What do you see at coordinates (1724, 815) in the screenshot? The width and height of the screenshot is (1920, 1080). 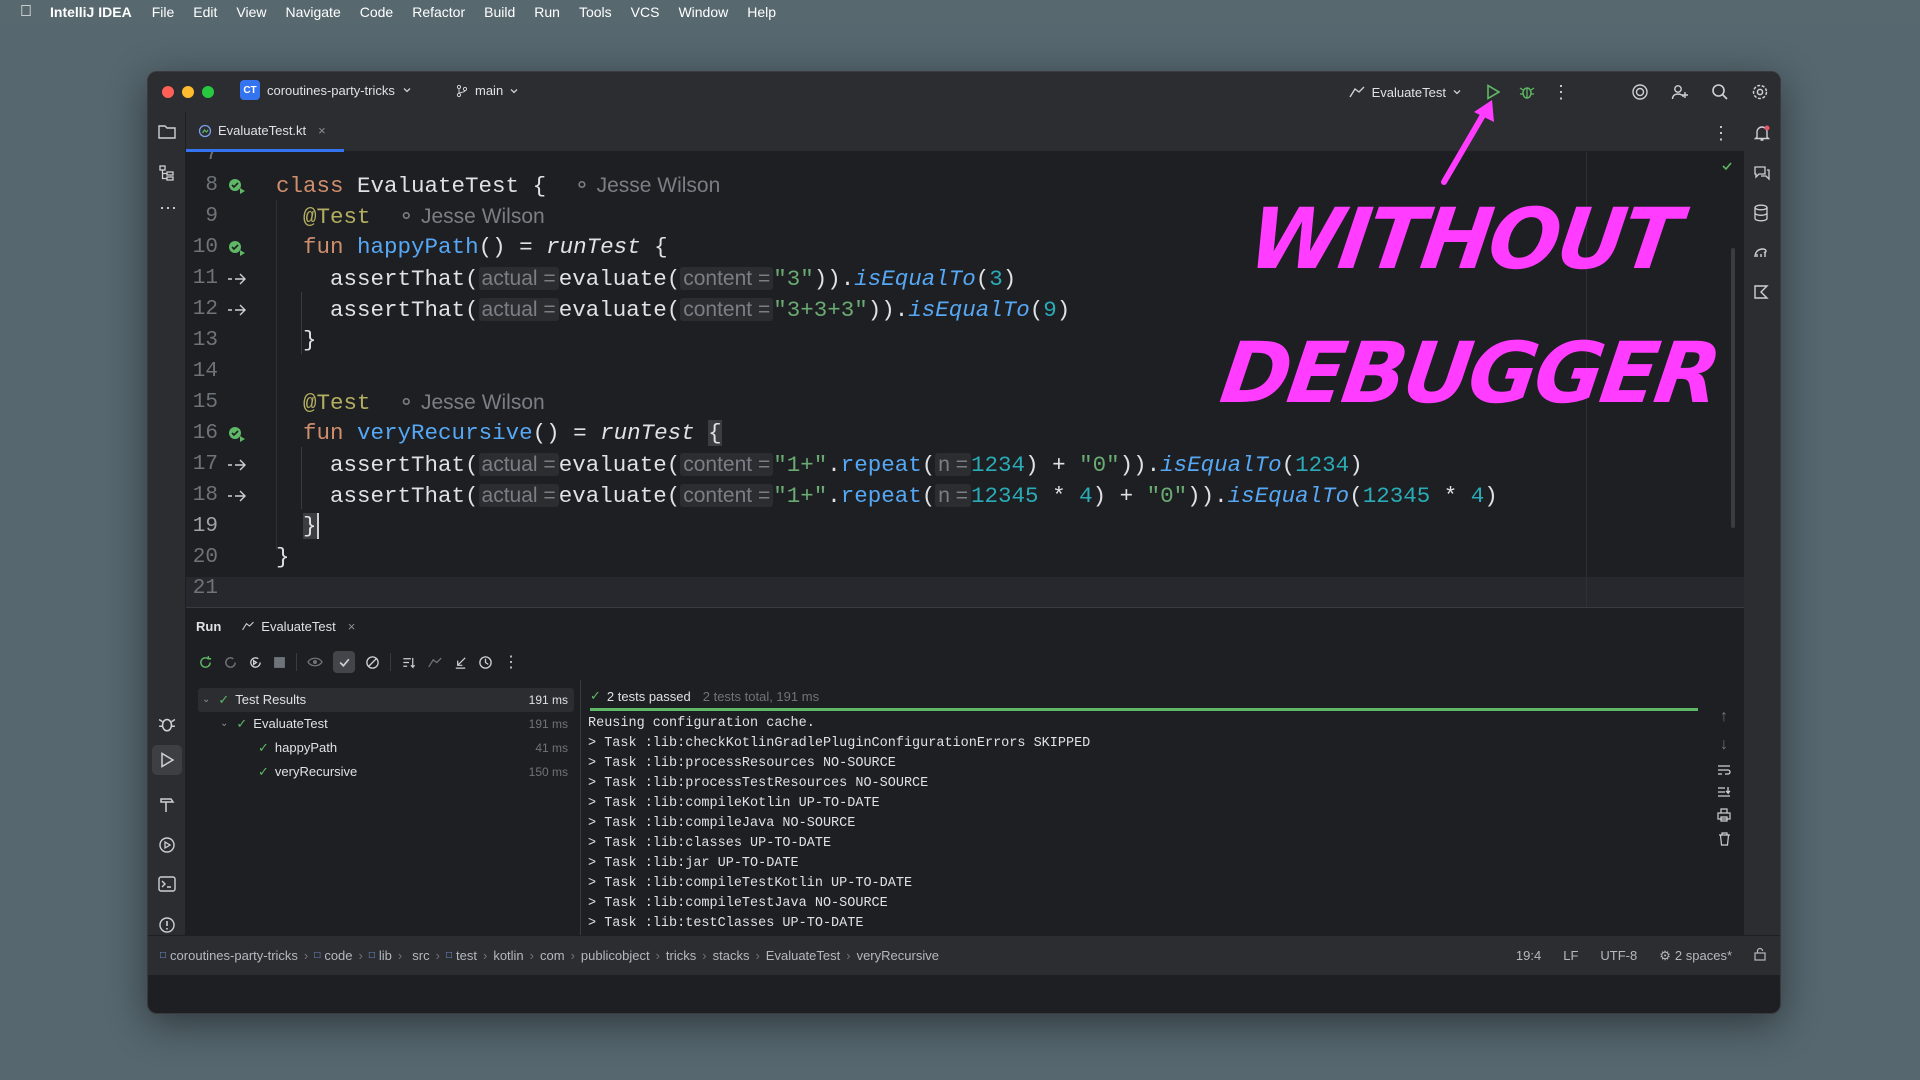 I see `print-icon` at bounding box center [1724, 815].